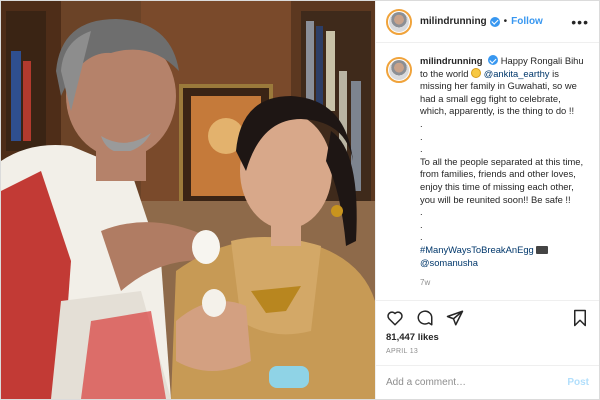 This screenshot has height=400, width=600. Describe the element at coordinates (449, 262) in the screenshot. I see `mention-link: @somanusha` at that location.